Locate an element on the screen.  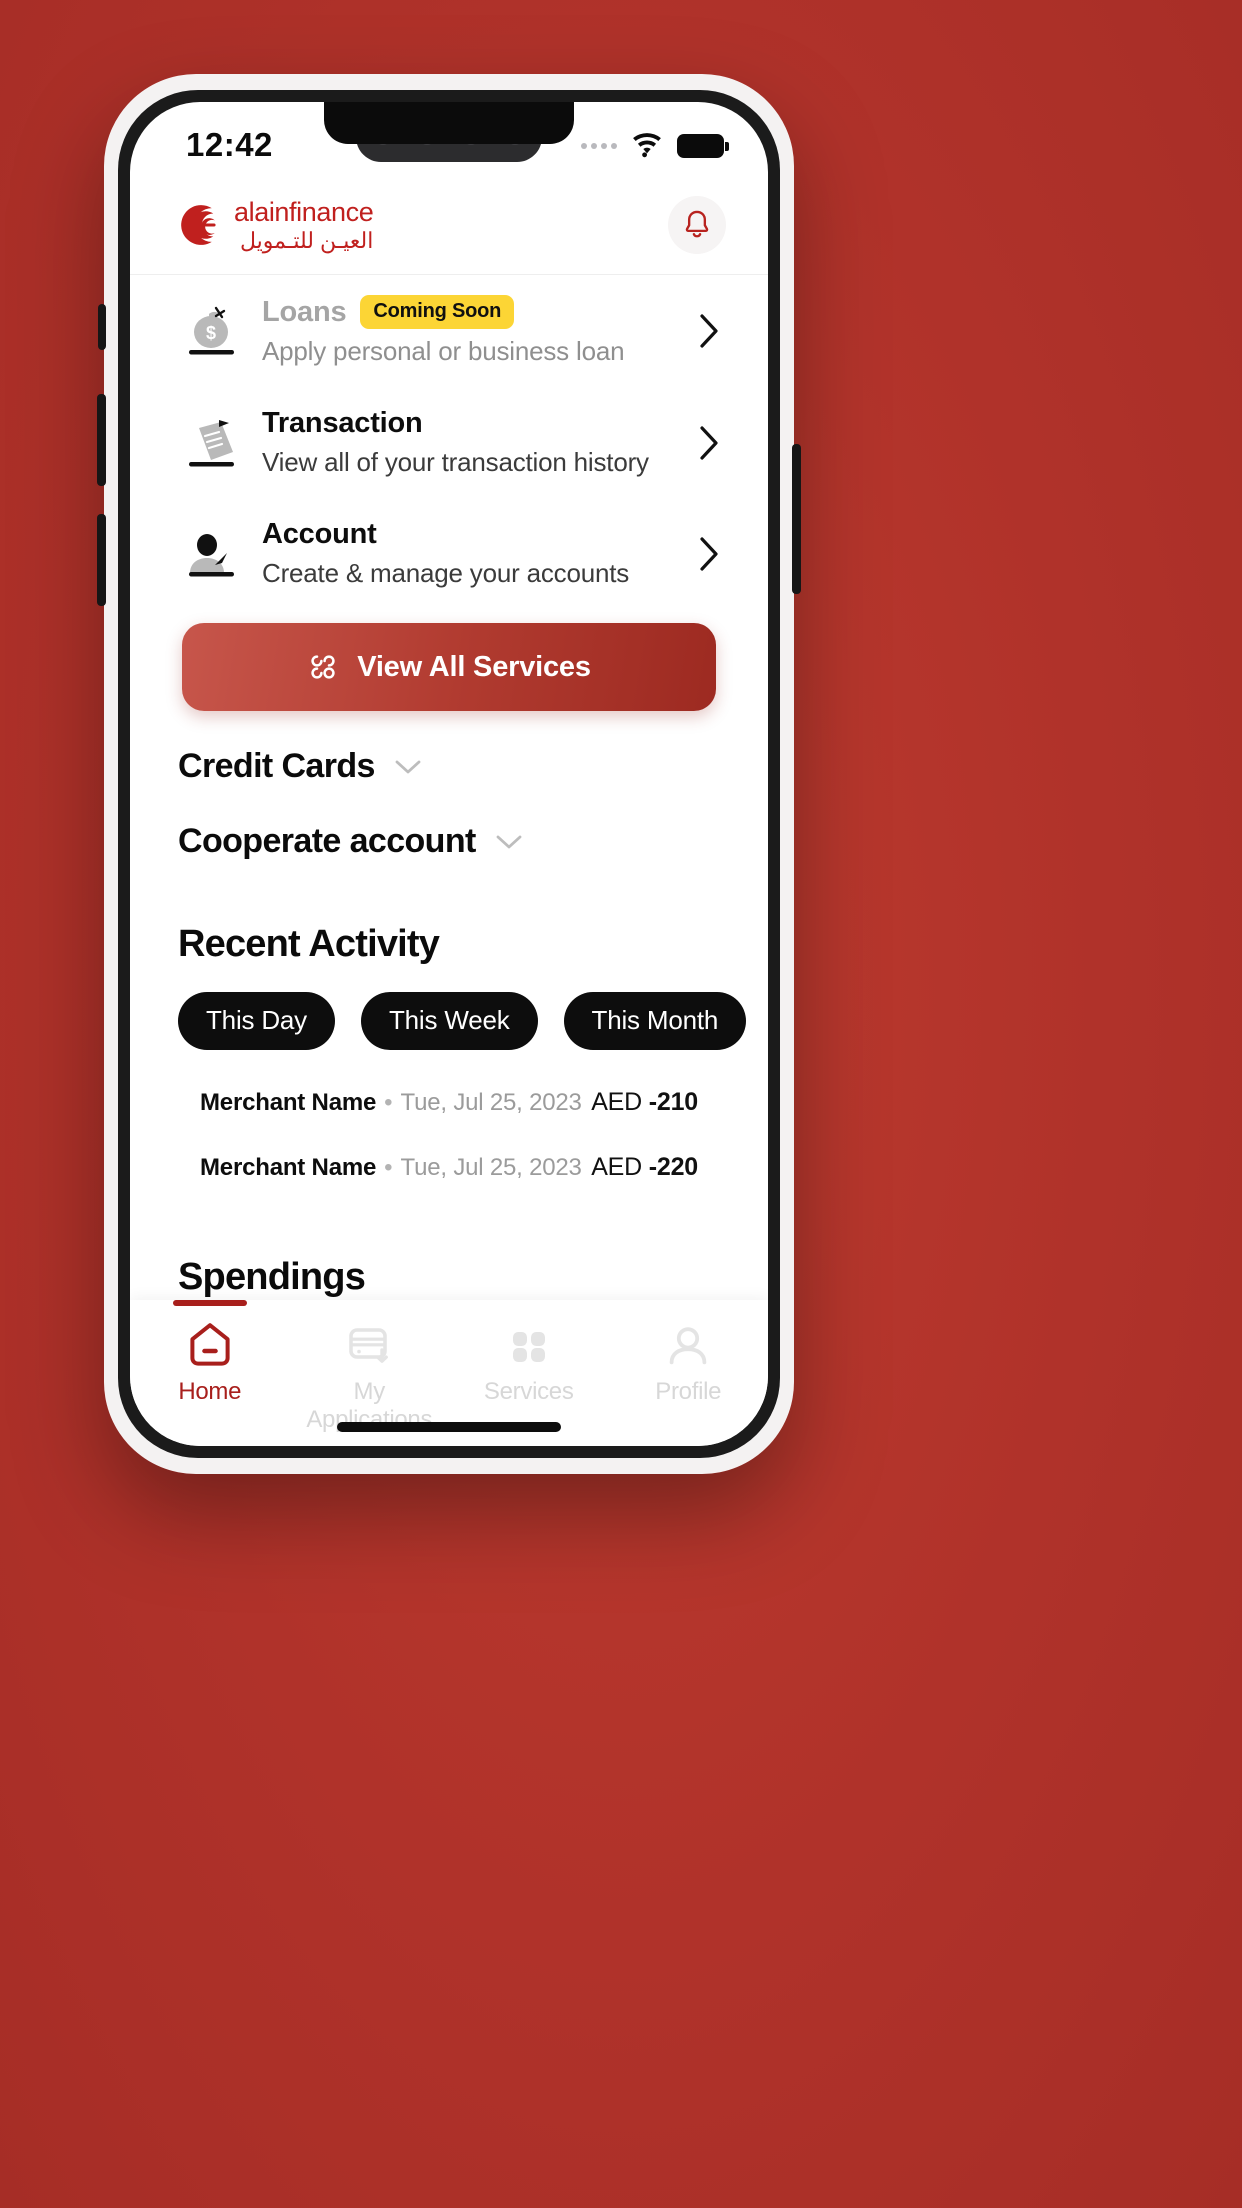
nav-label: Services is located at coordinates (528, 1391).